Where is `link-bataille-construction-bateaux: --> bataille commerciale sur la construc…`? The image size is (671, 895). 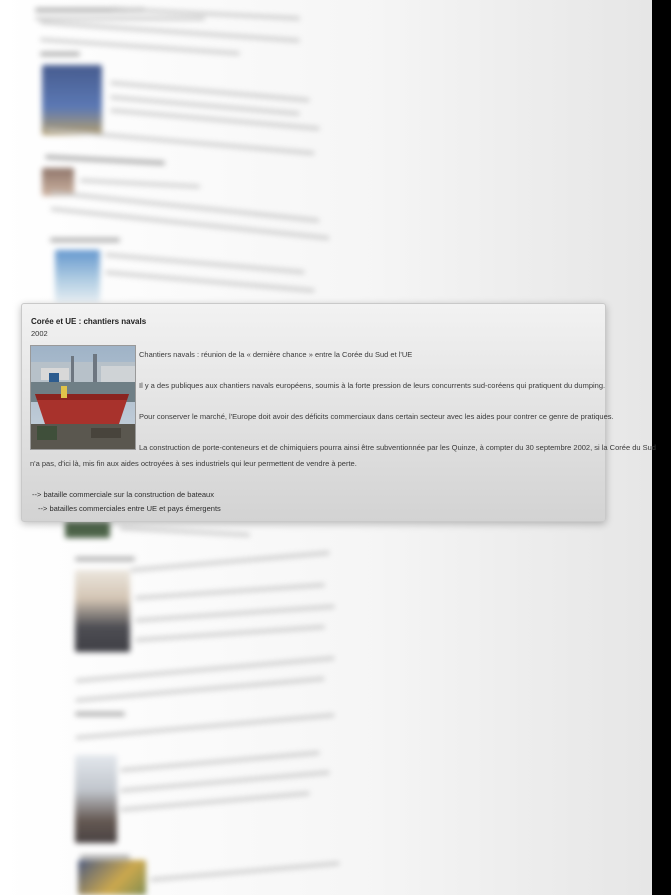
link-bataille-construction-bateaux: --> bataille commerciale sur la construc… is located at coordinates (123, 494).